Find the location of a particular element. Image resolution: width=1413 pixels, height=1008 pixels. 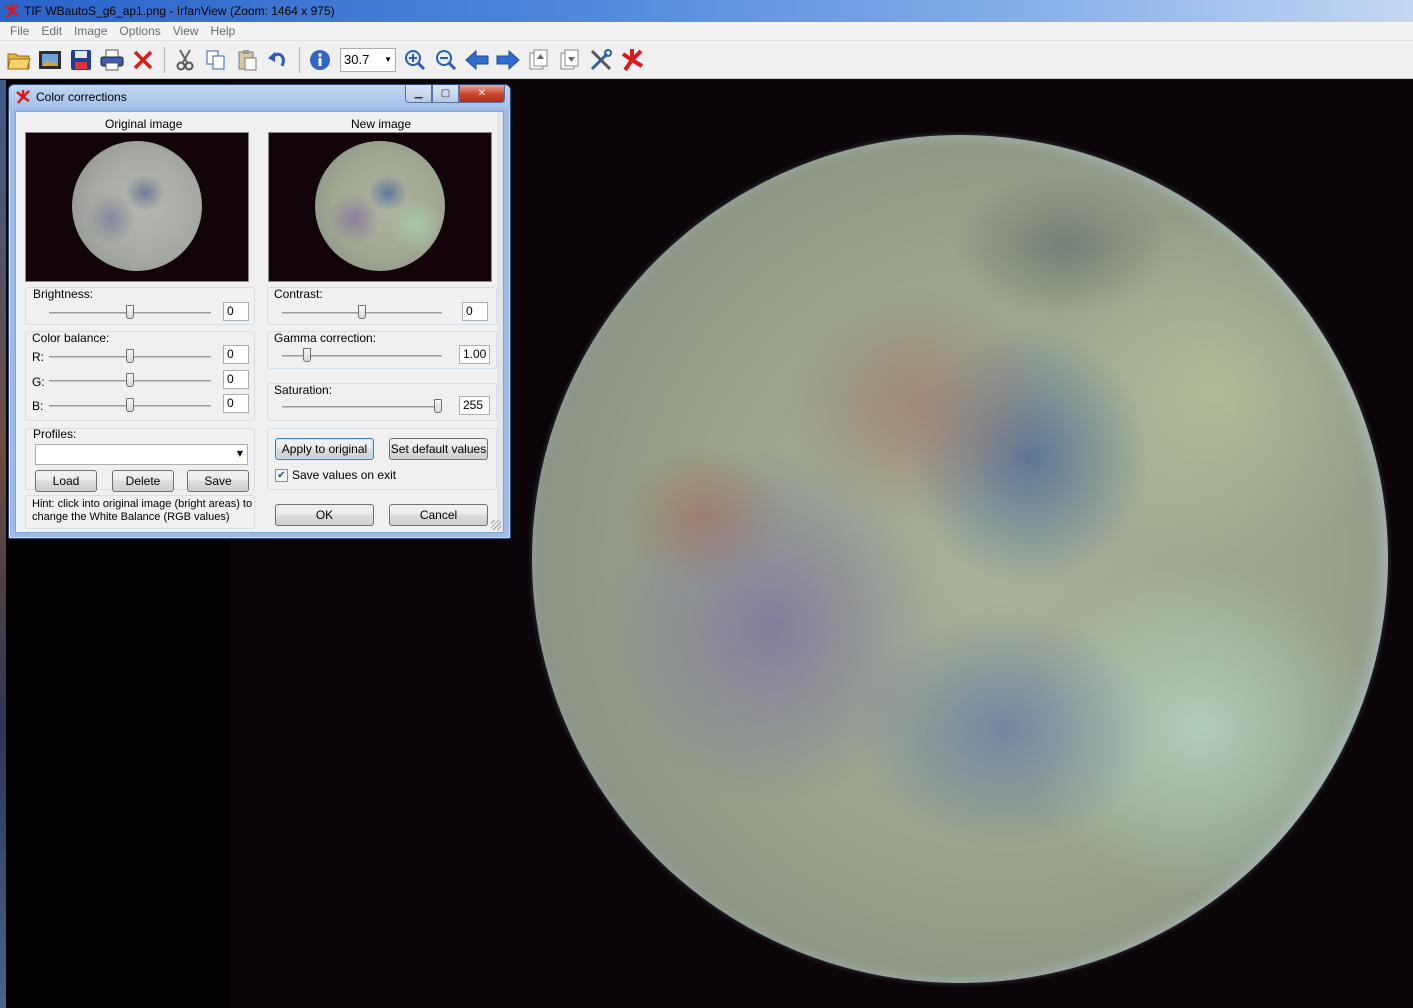

brightness-slider is located at coordinates (130, 312).